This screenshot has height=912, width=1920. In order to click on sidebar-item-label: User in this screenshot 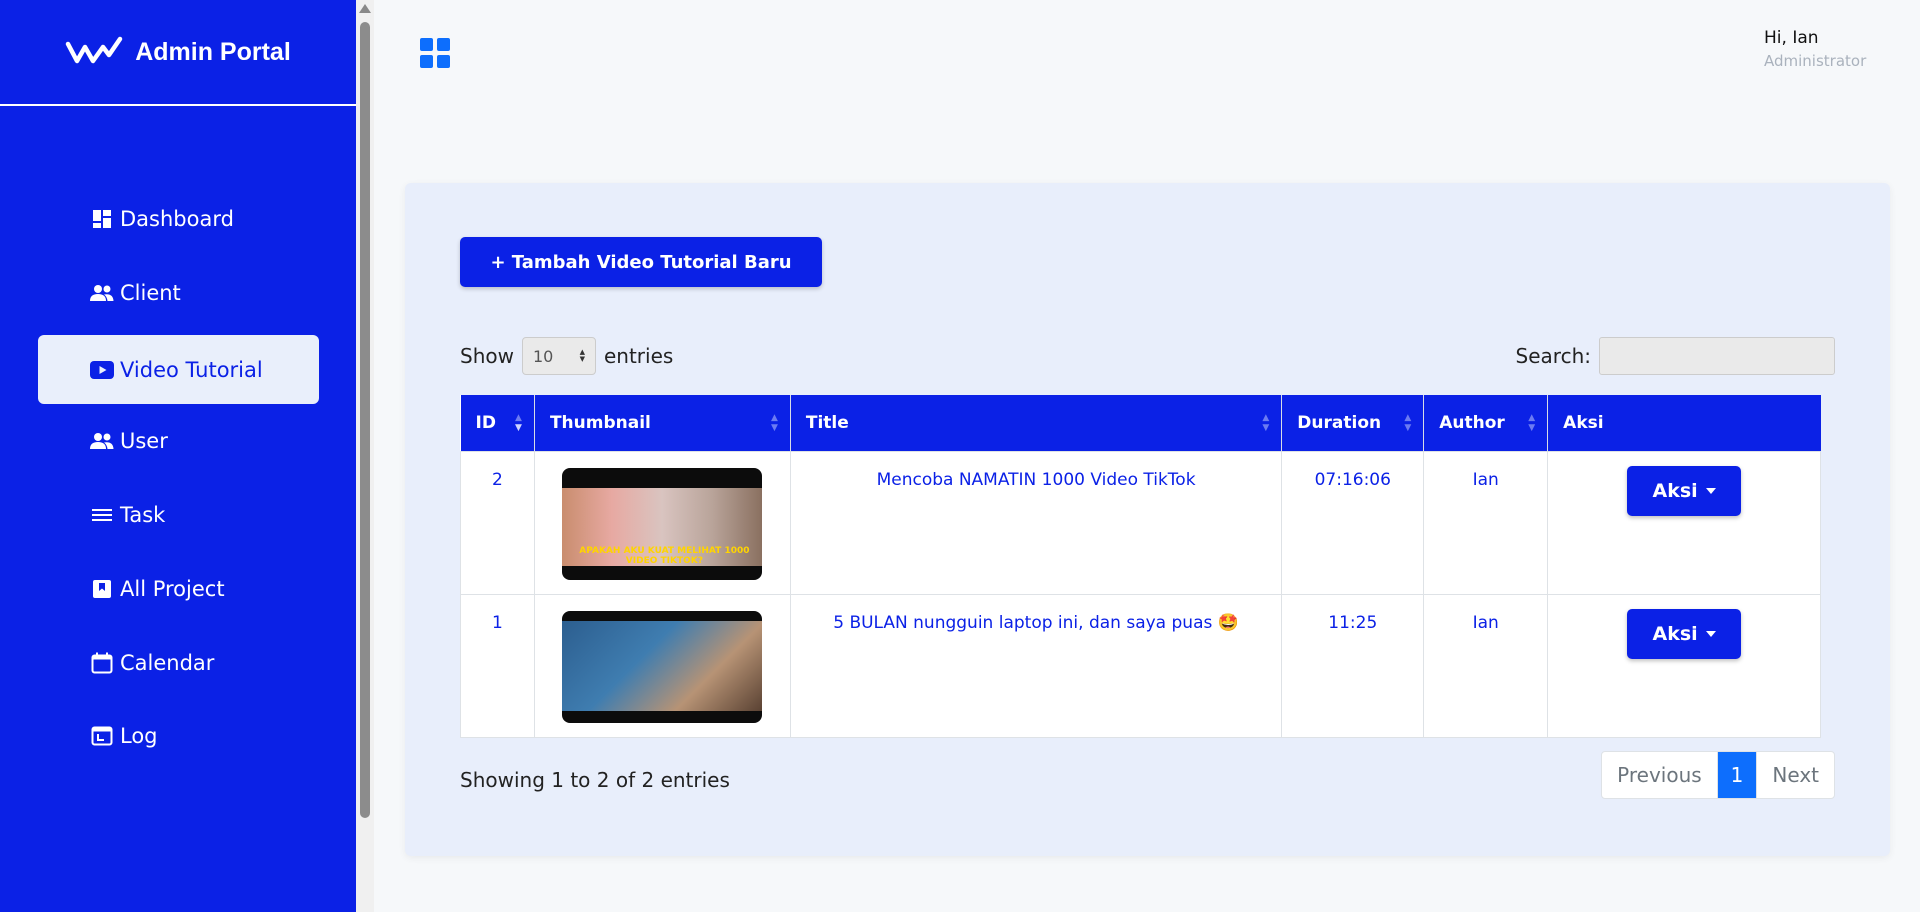, I will do `click(144, 440)`.